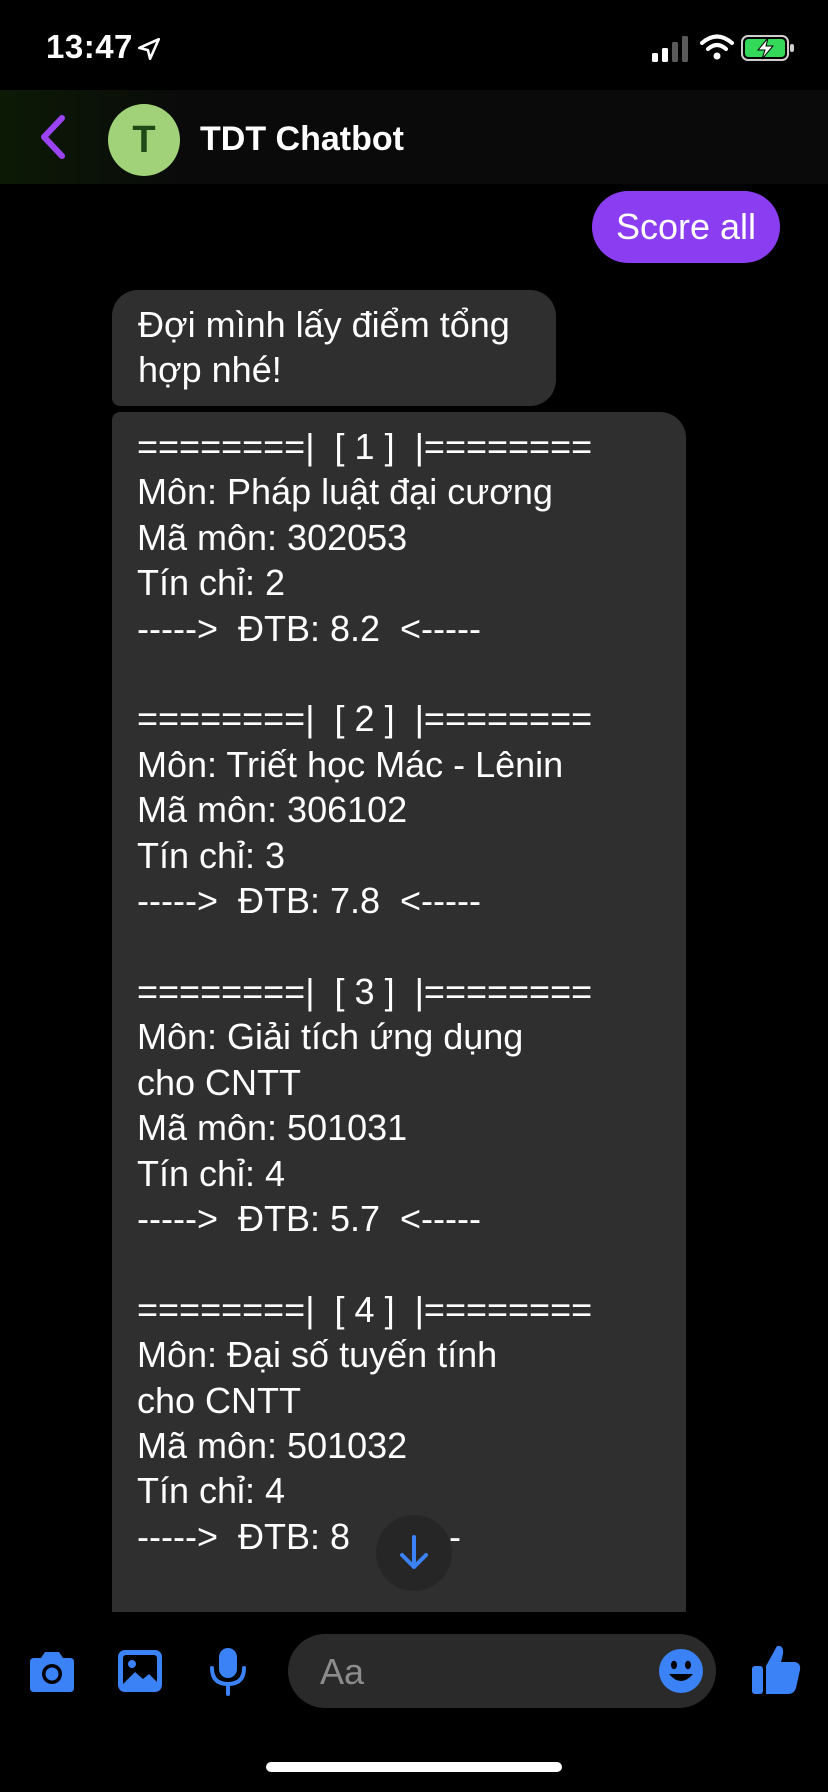 Image resolution: width=828 pixels, height=1792 pixels. I want to click on composer-bar, so click(414, 1703).